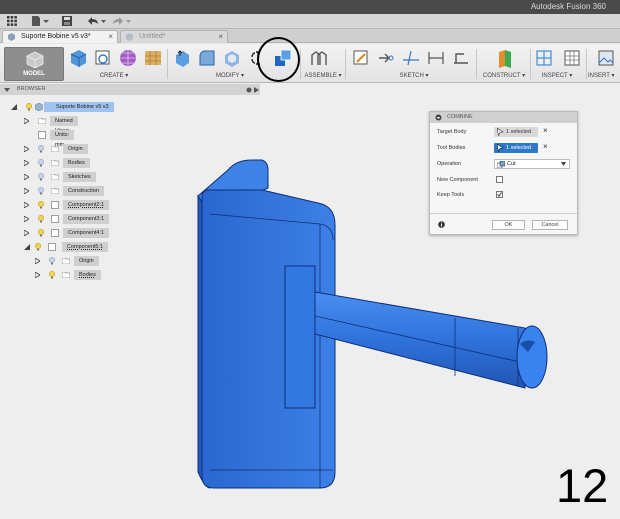 The image size is (620, 519). What do you see at coordinates (232, 58) in the screenshot?
I see `shell-icon` at bounding box center [232, 58].